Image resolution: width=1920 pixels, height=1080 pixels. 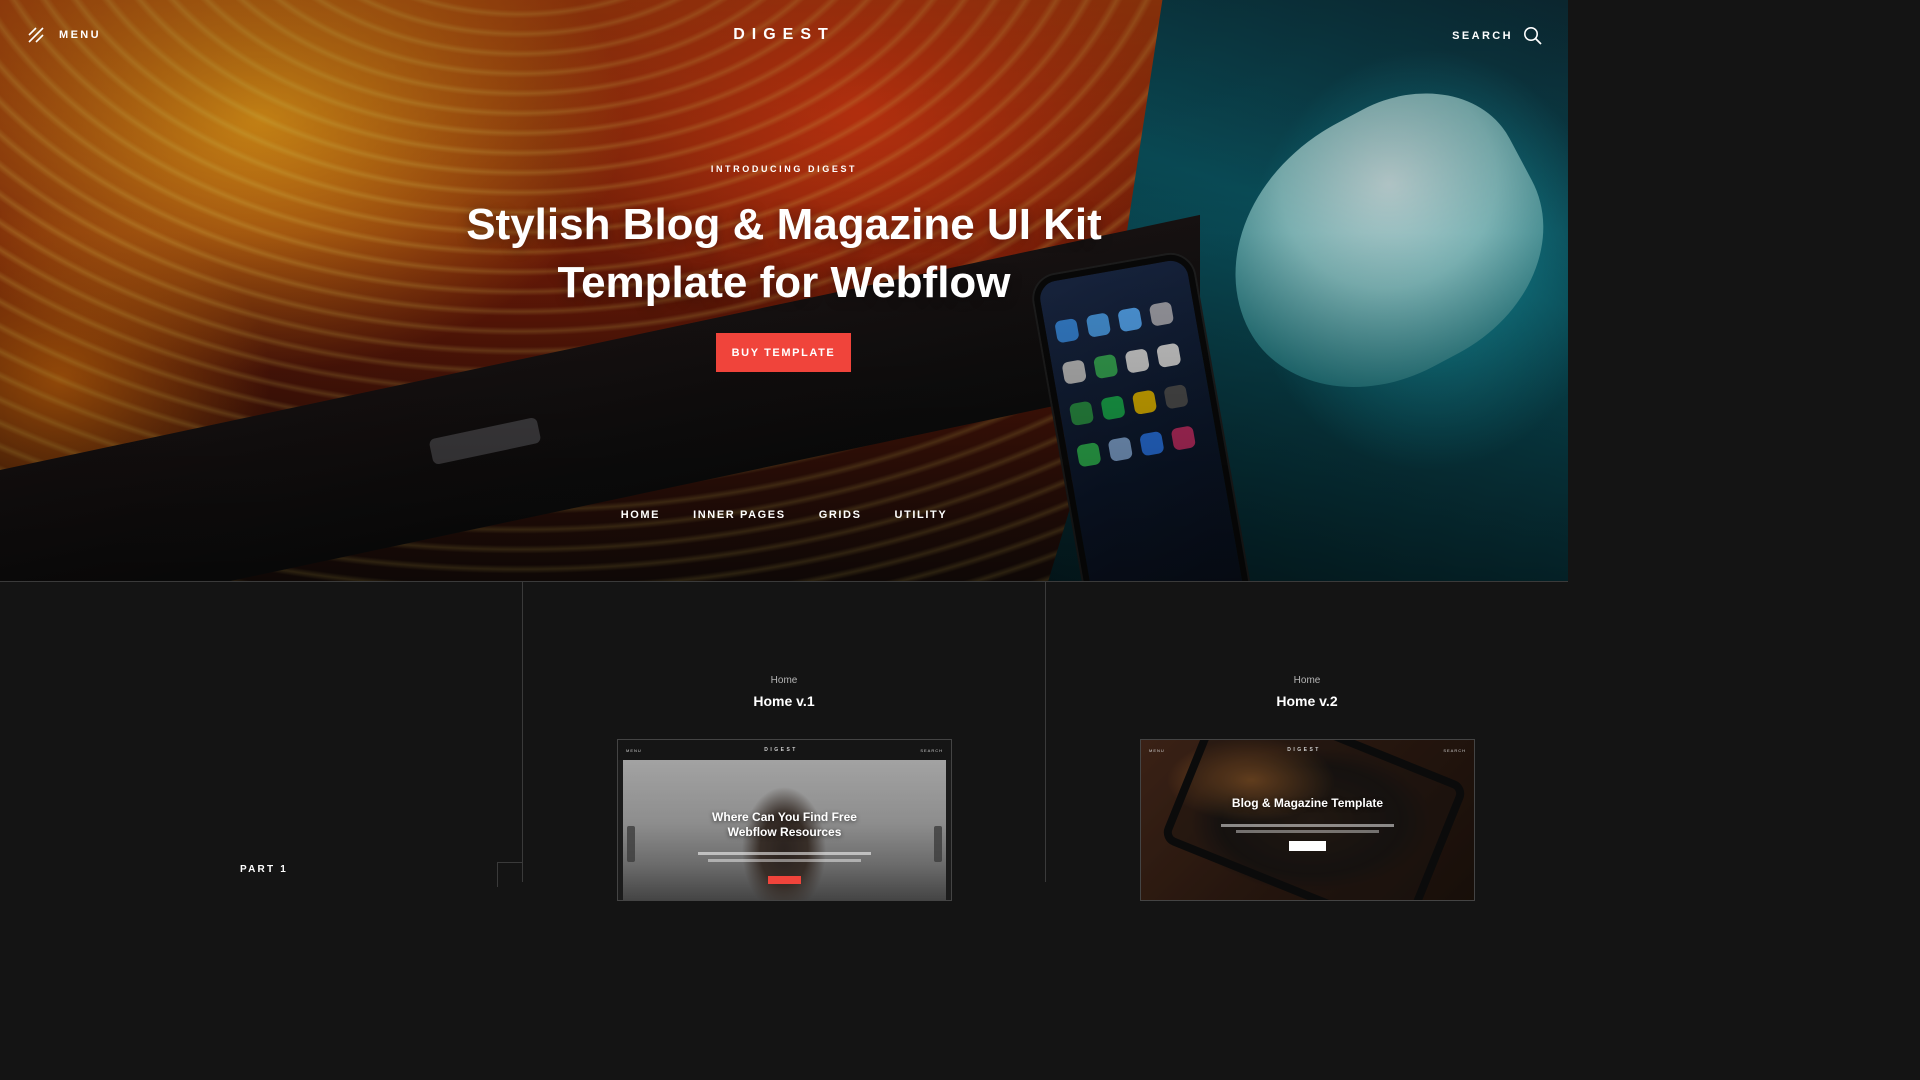 What do you see at coordinates (739, 515) in the screenshot?
I see `nav-link-inner-pages: INNER PAGES` at bounding box center [739, 515].